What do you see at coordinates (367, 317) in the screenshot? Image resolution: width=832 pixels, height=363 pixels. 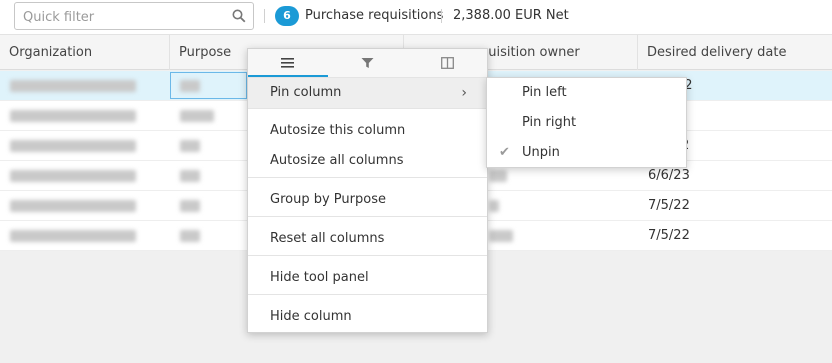 I see `menu-item-hide-column: Hide column` at bounding box center [367, 317].